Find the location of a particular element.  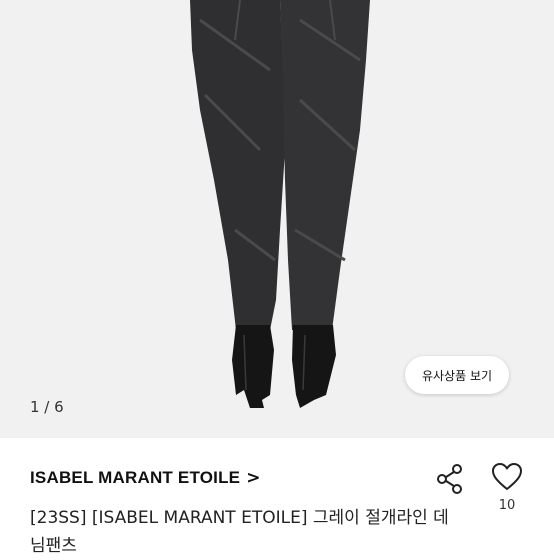

image-counter: 1 / 6 is located at coordinates (47, 407).